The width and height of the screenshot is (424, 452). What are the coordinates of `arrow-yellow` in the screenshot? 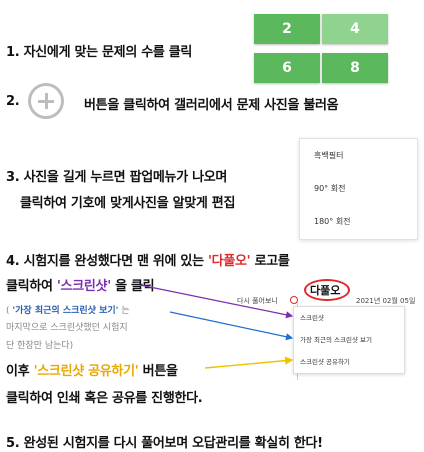 It's located at (249, 362).